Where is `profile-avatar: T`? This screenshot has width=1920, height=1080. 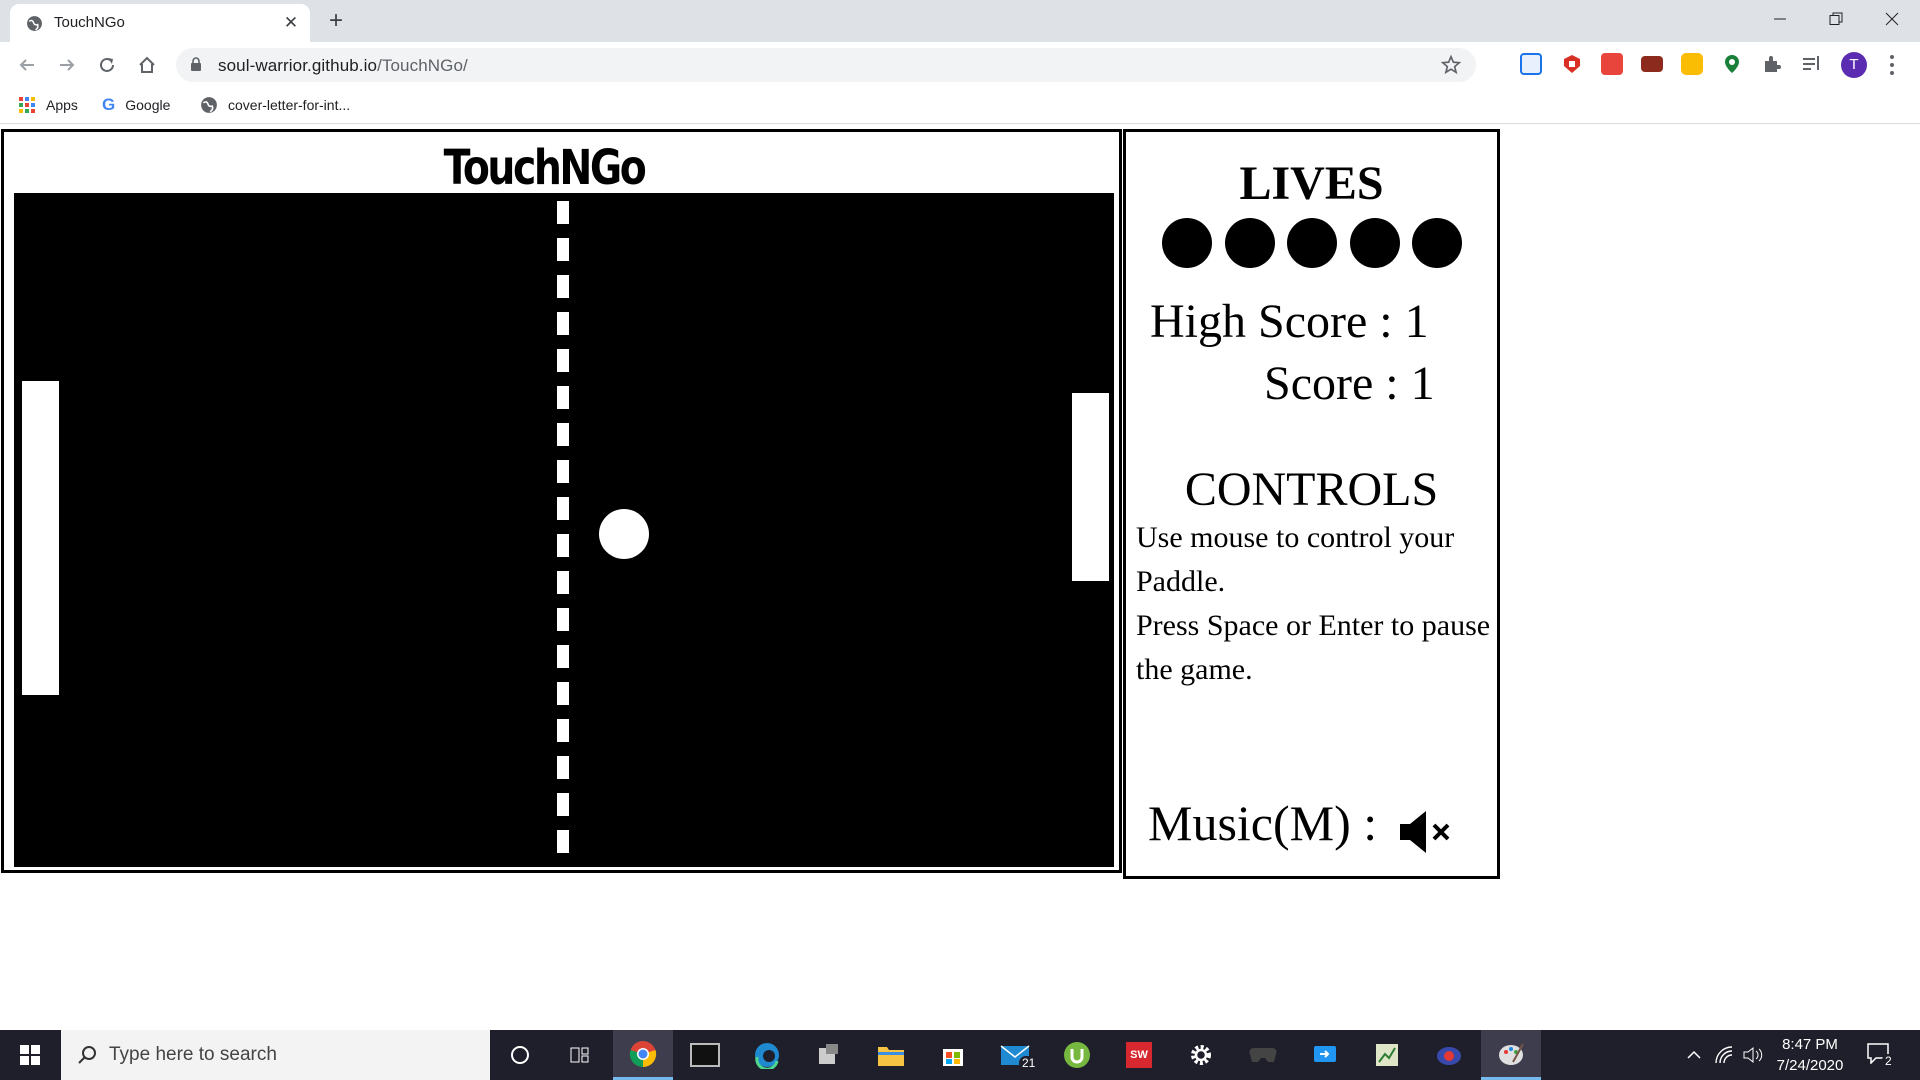 profile-avatar: T is located at coordinates (1854, 65).